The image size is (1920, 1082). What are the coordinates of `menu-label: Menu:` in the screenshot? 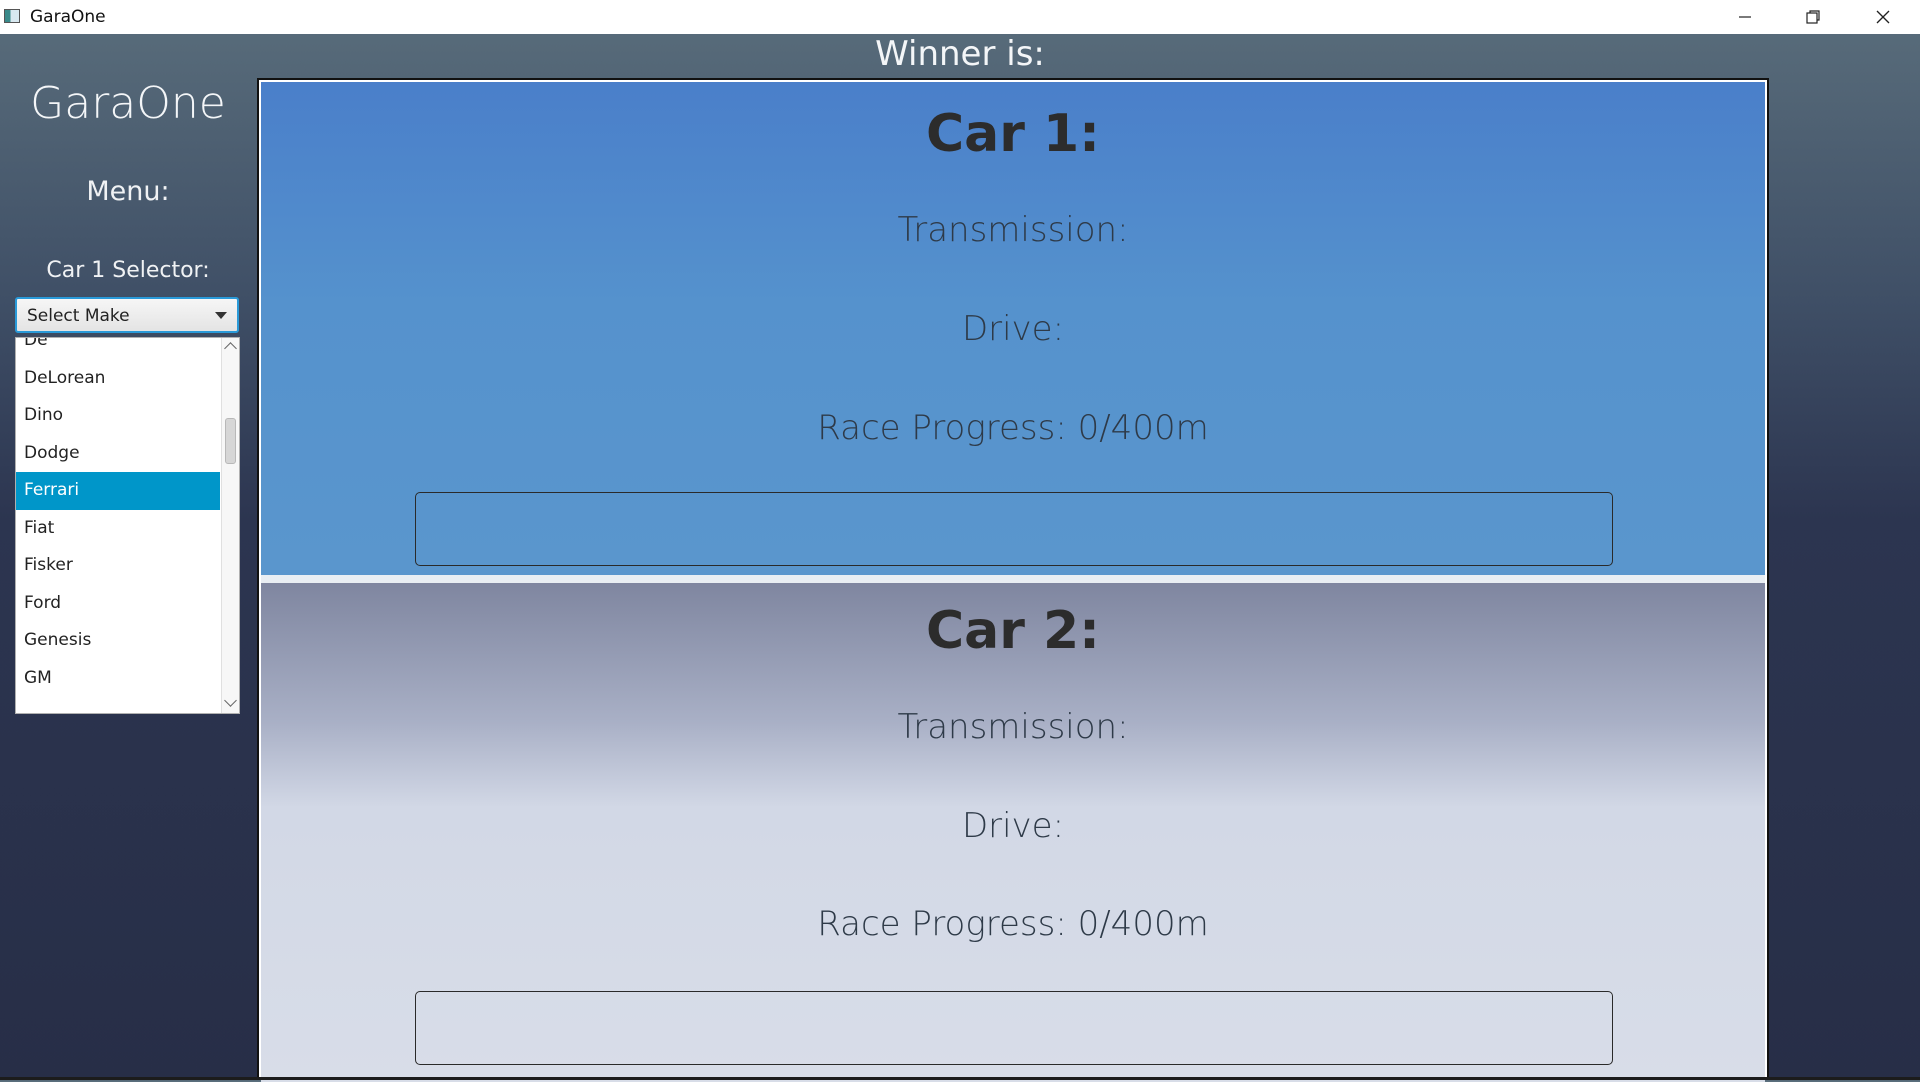 It's located at (128, 191).